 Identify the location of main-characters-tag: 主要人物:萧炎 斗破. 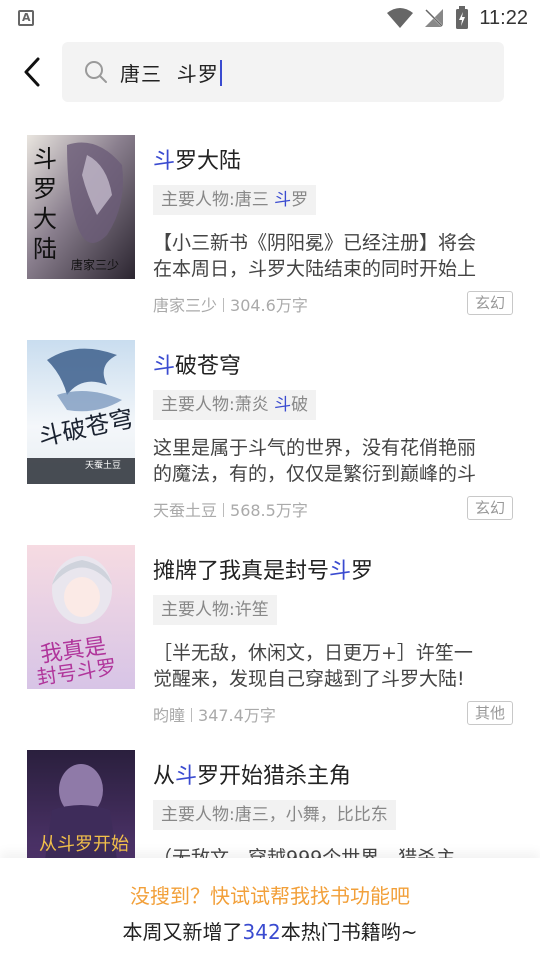
(235, 405).